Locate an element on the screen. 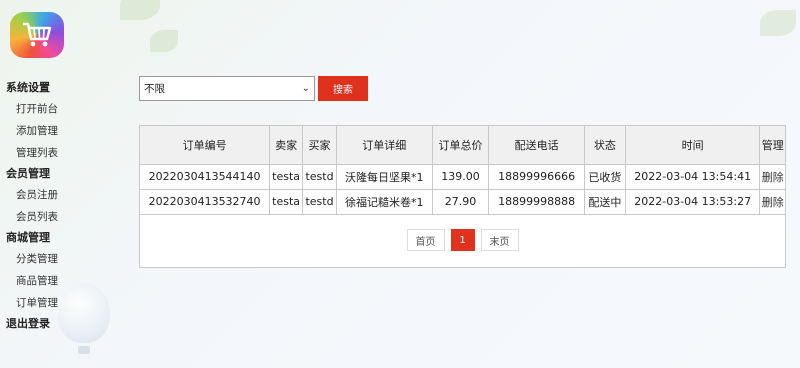  column-header: 订单详细 is located at coordinates (384, 145).